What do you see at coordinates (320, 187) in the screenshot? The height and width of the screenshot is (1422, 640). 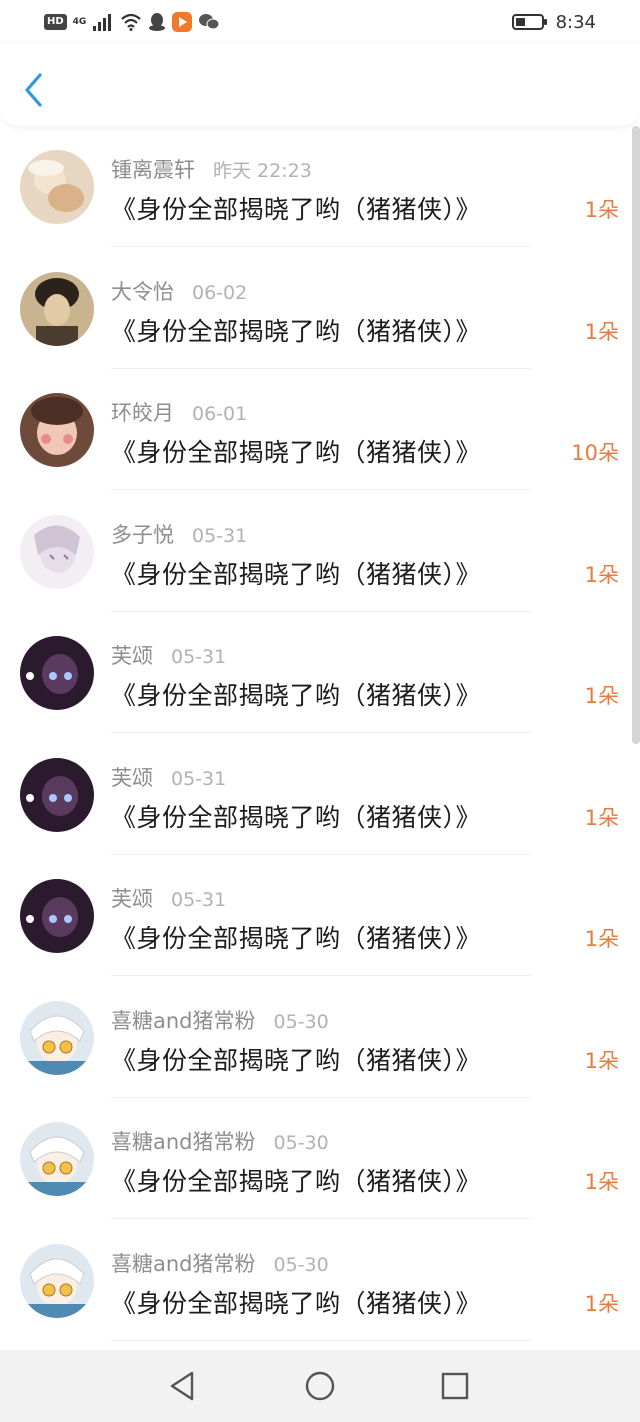 I see `list-item: 锺离震轩 昨天 22:23 《身份全部揭晓了哟（猪猪侠）》 1朵` at bounding box center [320, 187].